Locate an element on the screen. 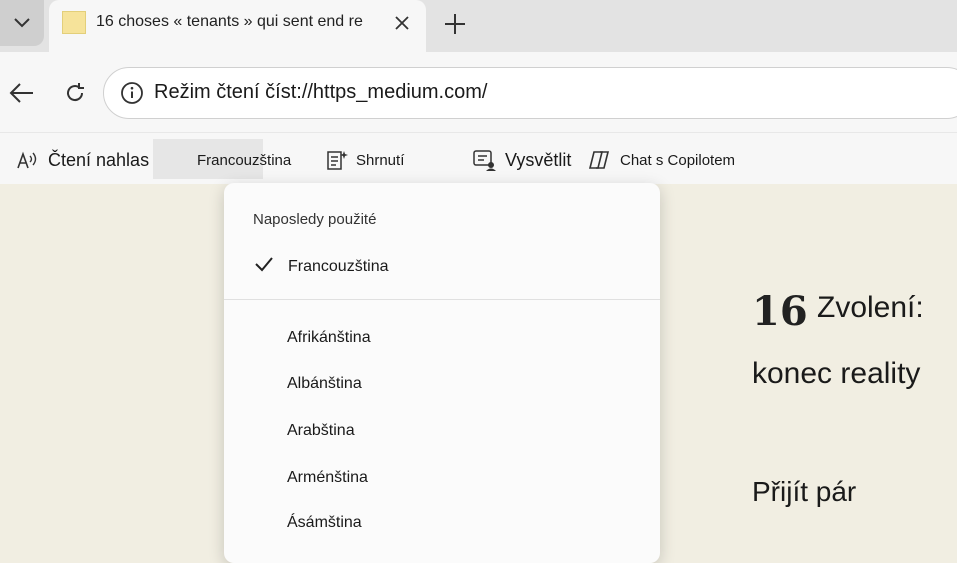 This screenshot has width=957, height=563. active-tab: 16 choses « tenants » qui sent end re is located at coordinates (237, 26).